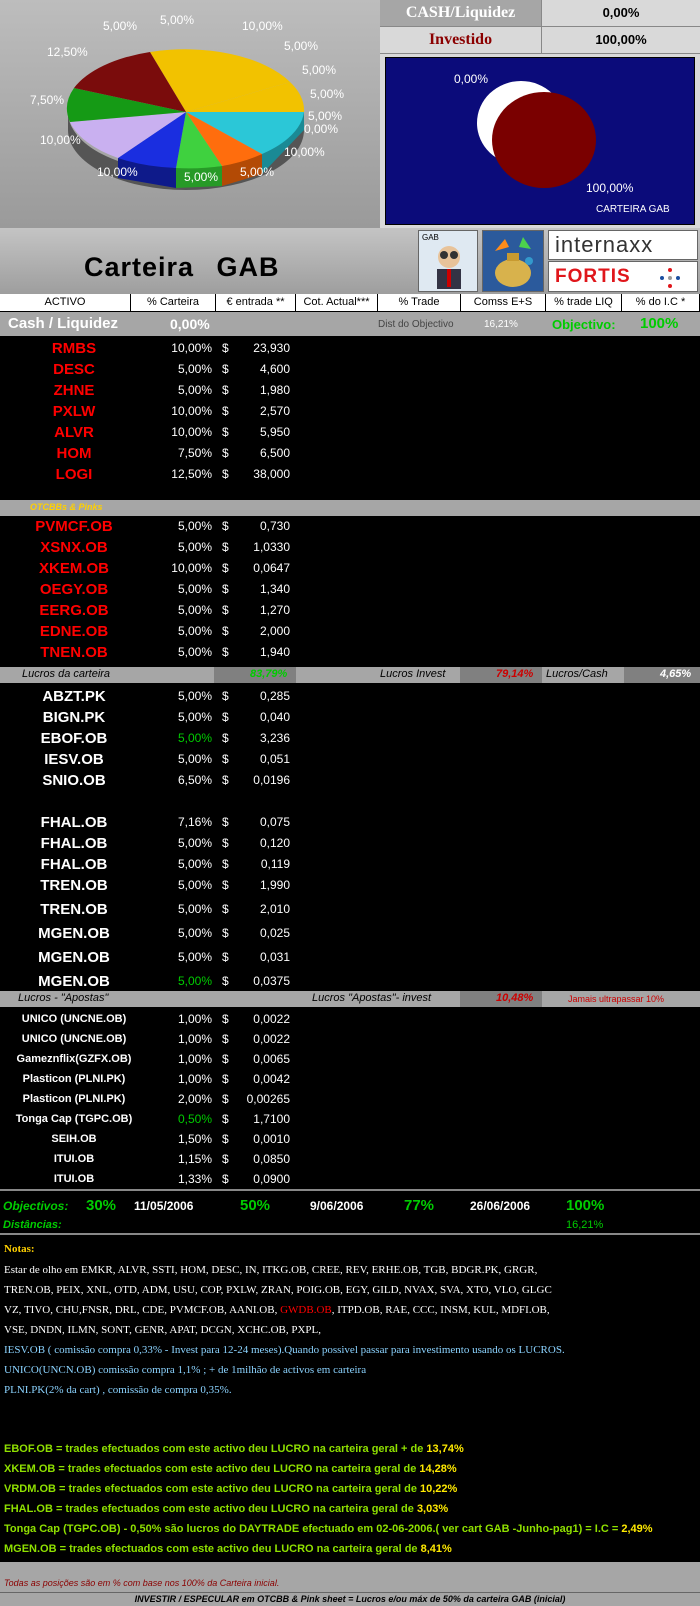 Image resolution: width=700 pixels, height=1606 pixels. Describe the element at coordinates (271, 1059) in the screenshot. I see `entry: 0,0065` at that location.